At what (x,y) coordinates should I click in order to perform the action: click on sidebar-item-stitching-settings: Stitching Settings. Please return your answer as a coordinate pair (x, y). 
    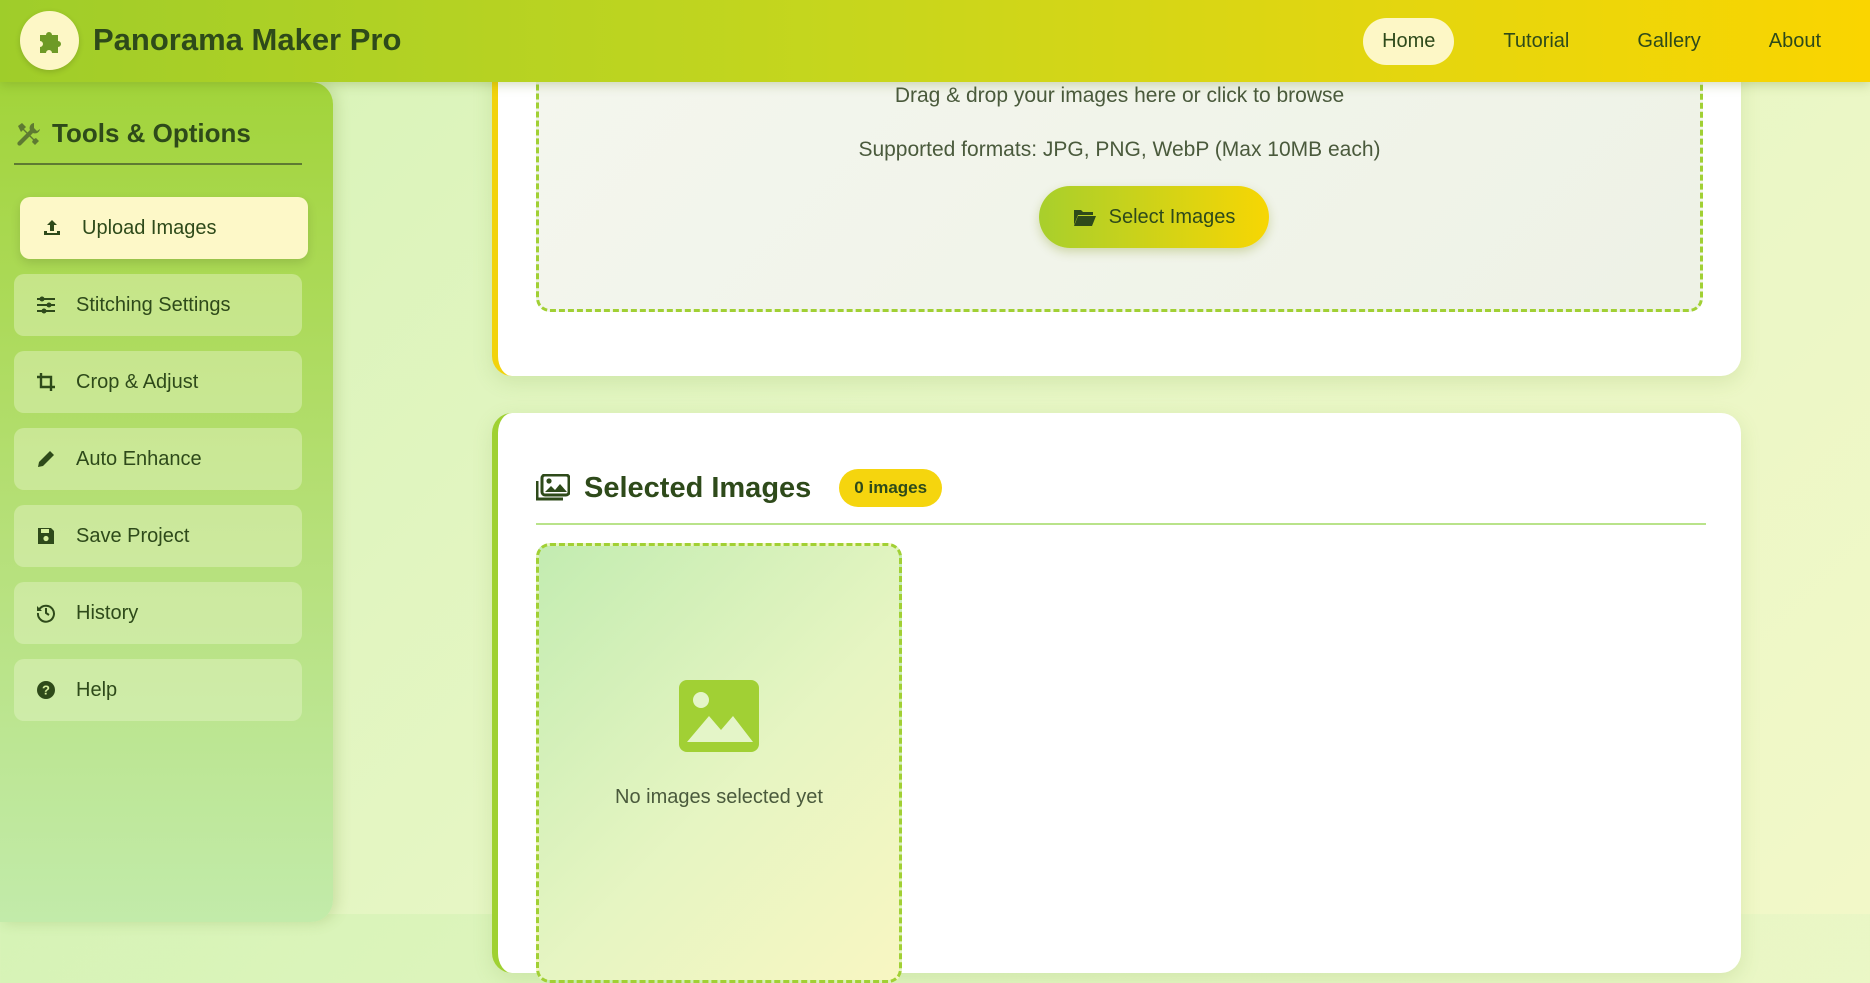
    Looking at the image, I should click on (158, 305).